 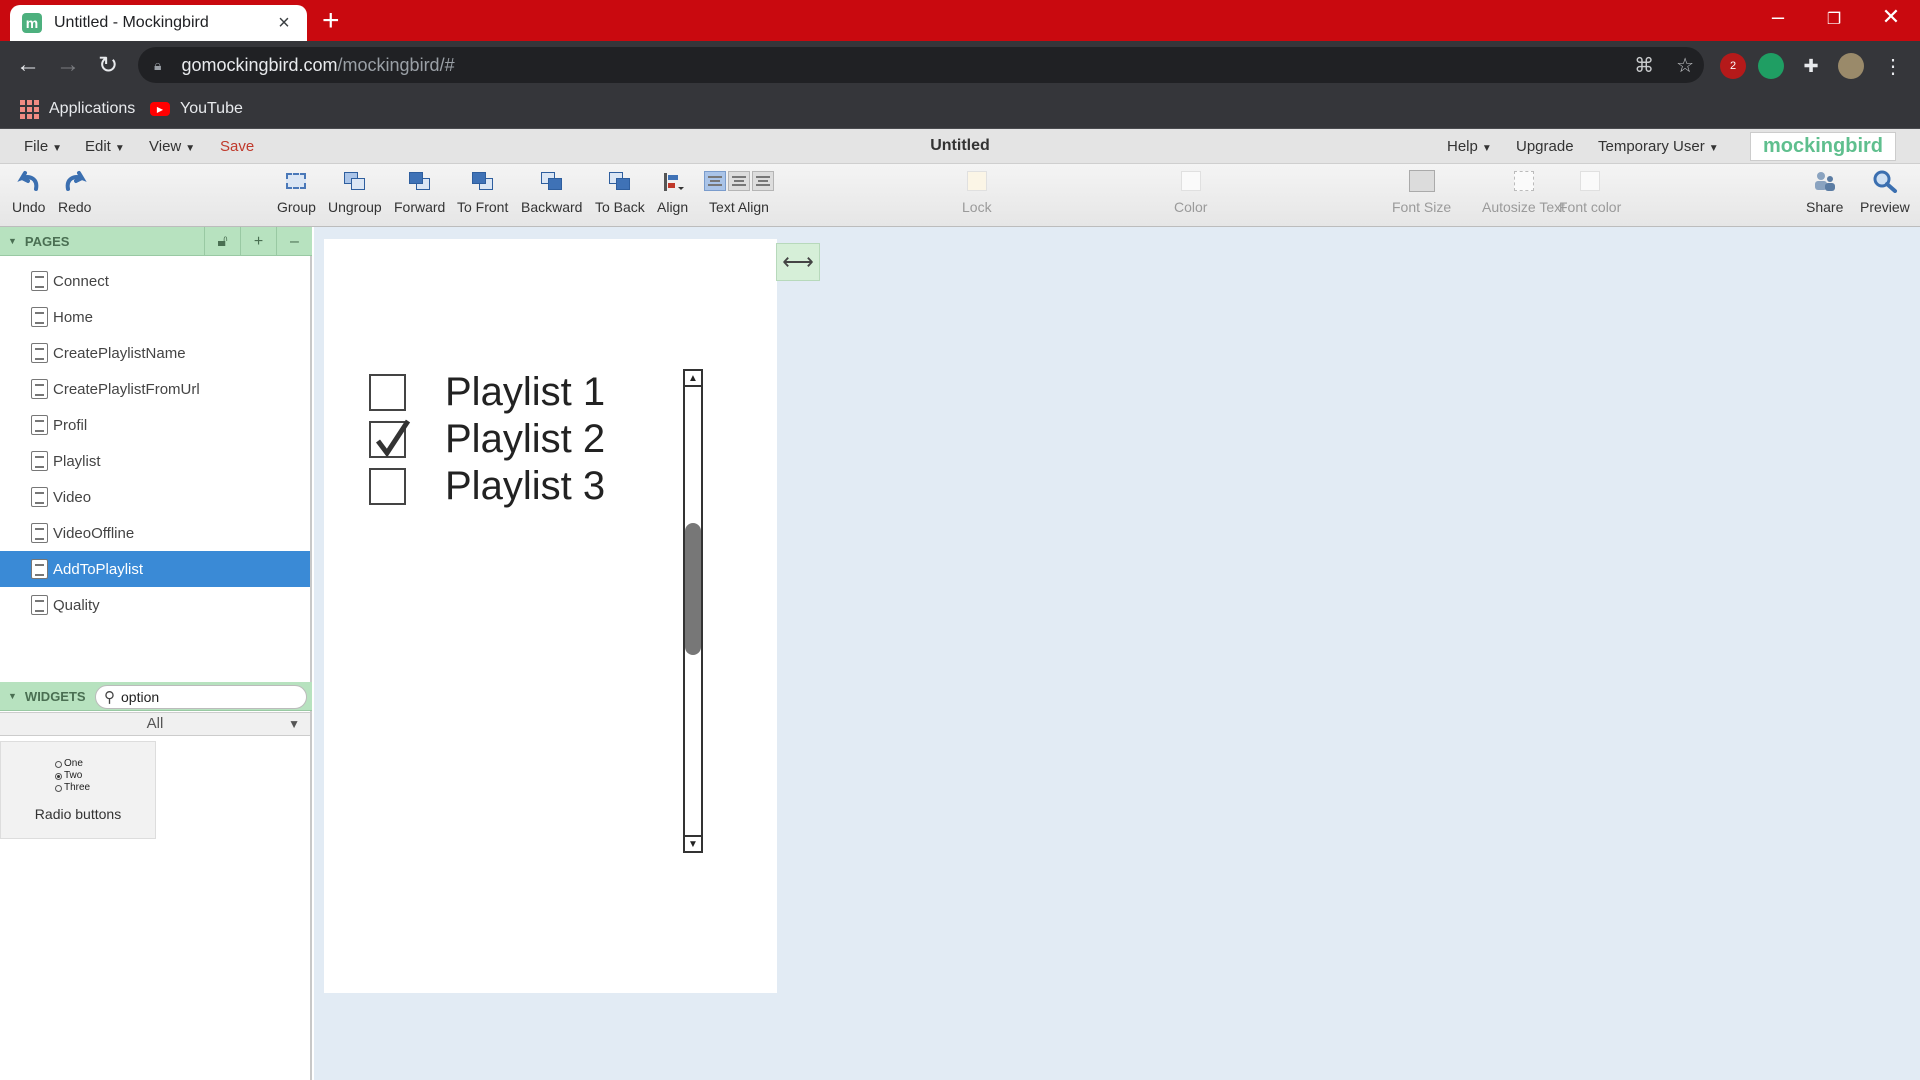 What do you see at coordinates (551, 191) in the screenshot?
I see `backward-button: Backward` at bounding box center [551, 191].